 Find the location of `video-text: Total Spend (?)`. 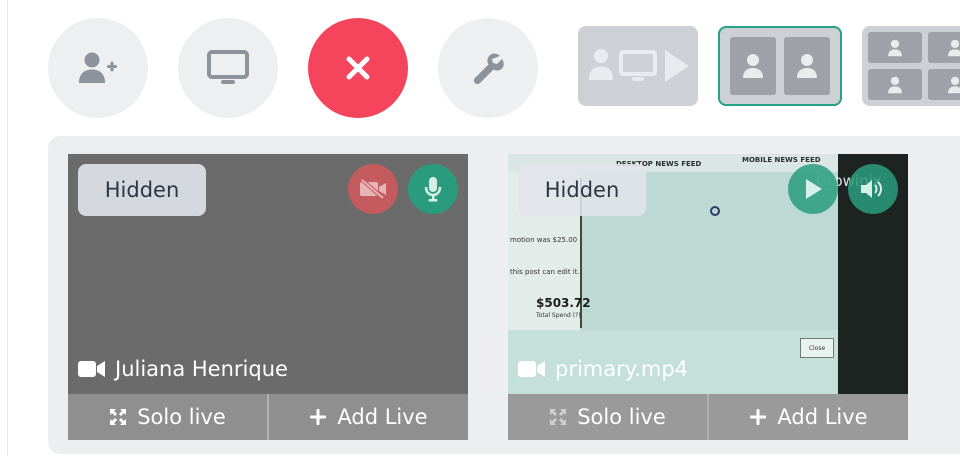

video-text: Total Spend (?) is located at coordinates (558, 315).